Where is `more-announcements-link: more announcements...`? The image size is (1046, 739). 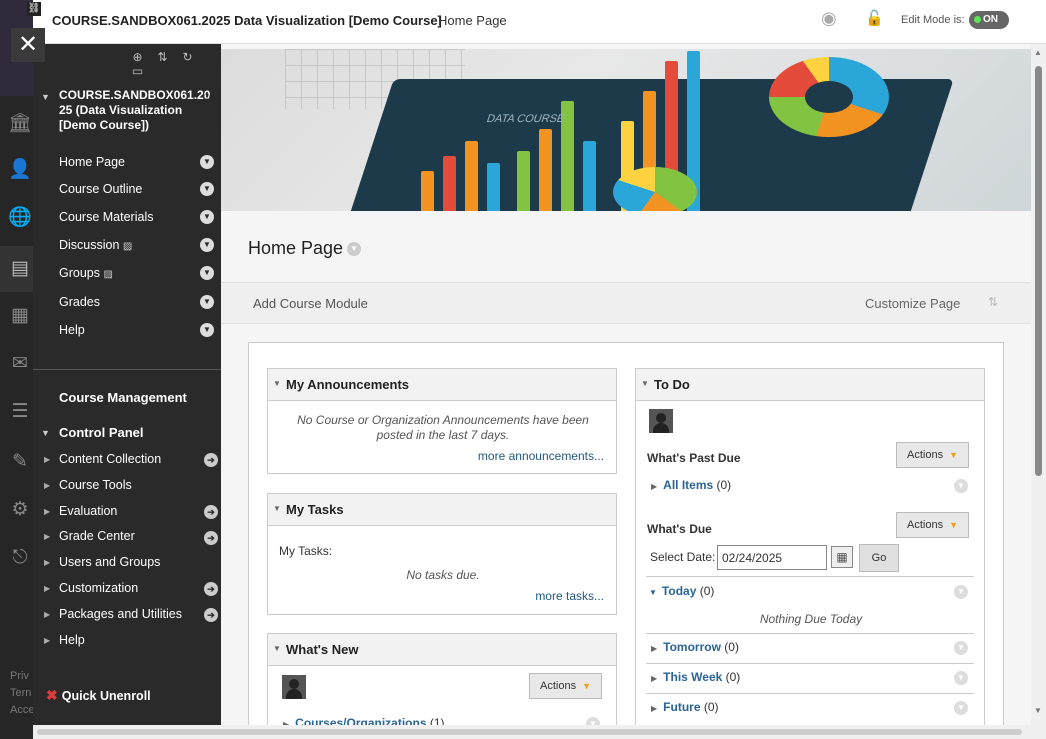
more-announcements-link: more announcements... is located at coordinates (541, 456).